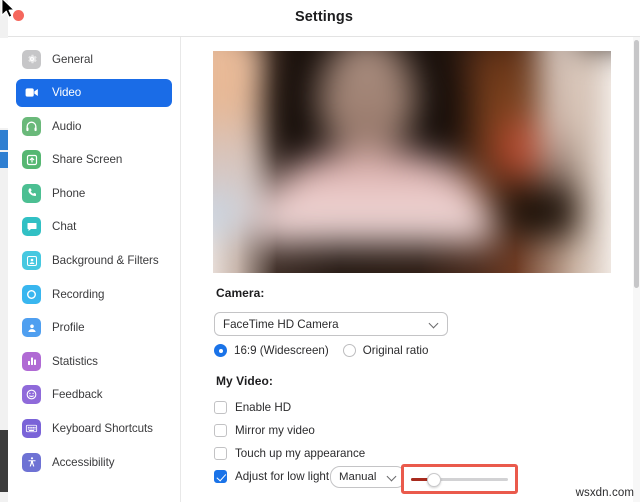 Image resolution: width=640 pixels, height=502 pixels. I want to click on sidebar-item-label: General, so click(72, 59).